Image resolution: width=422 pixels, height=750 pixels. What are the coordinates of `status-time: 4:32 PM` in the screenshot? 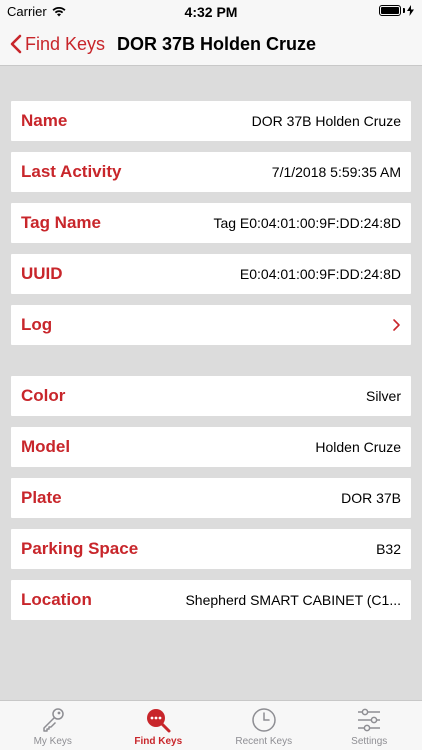 It's located at (211, 12).